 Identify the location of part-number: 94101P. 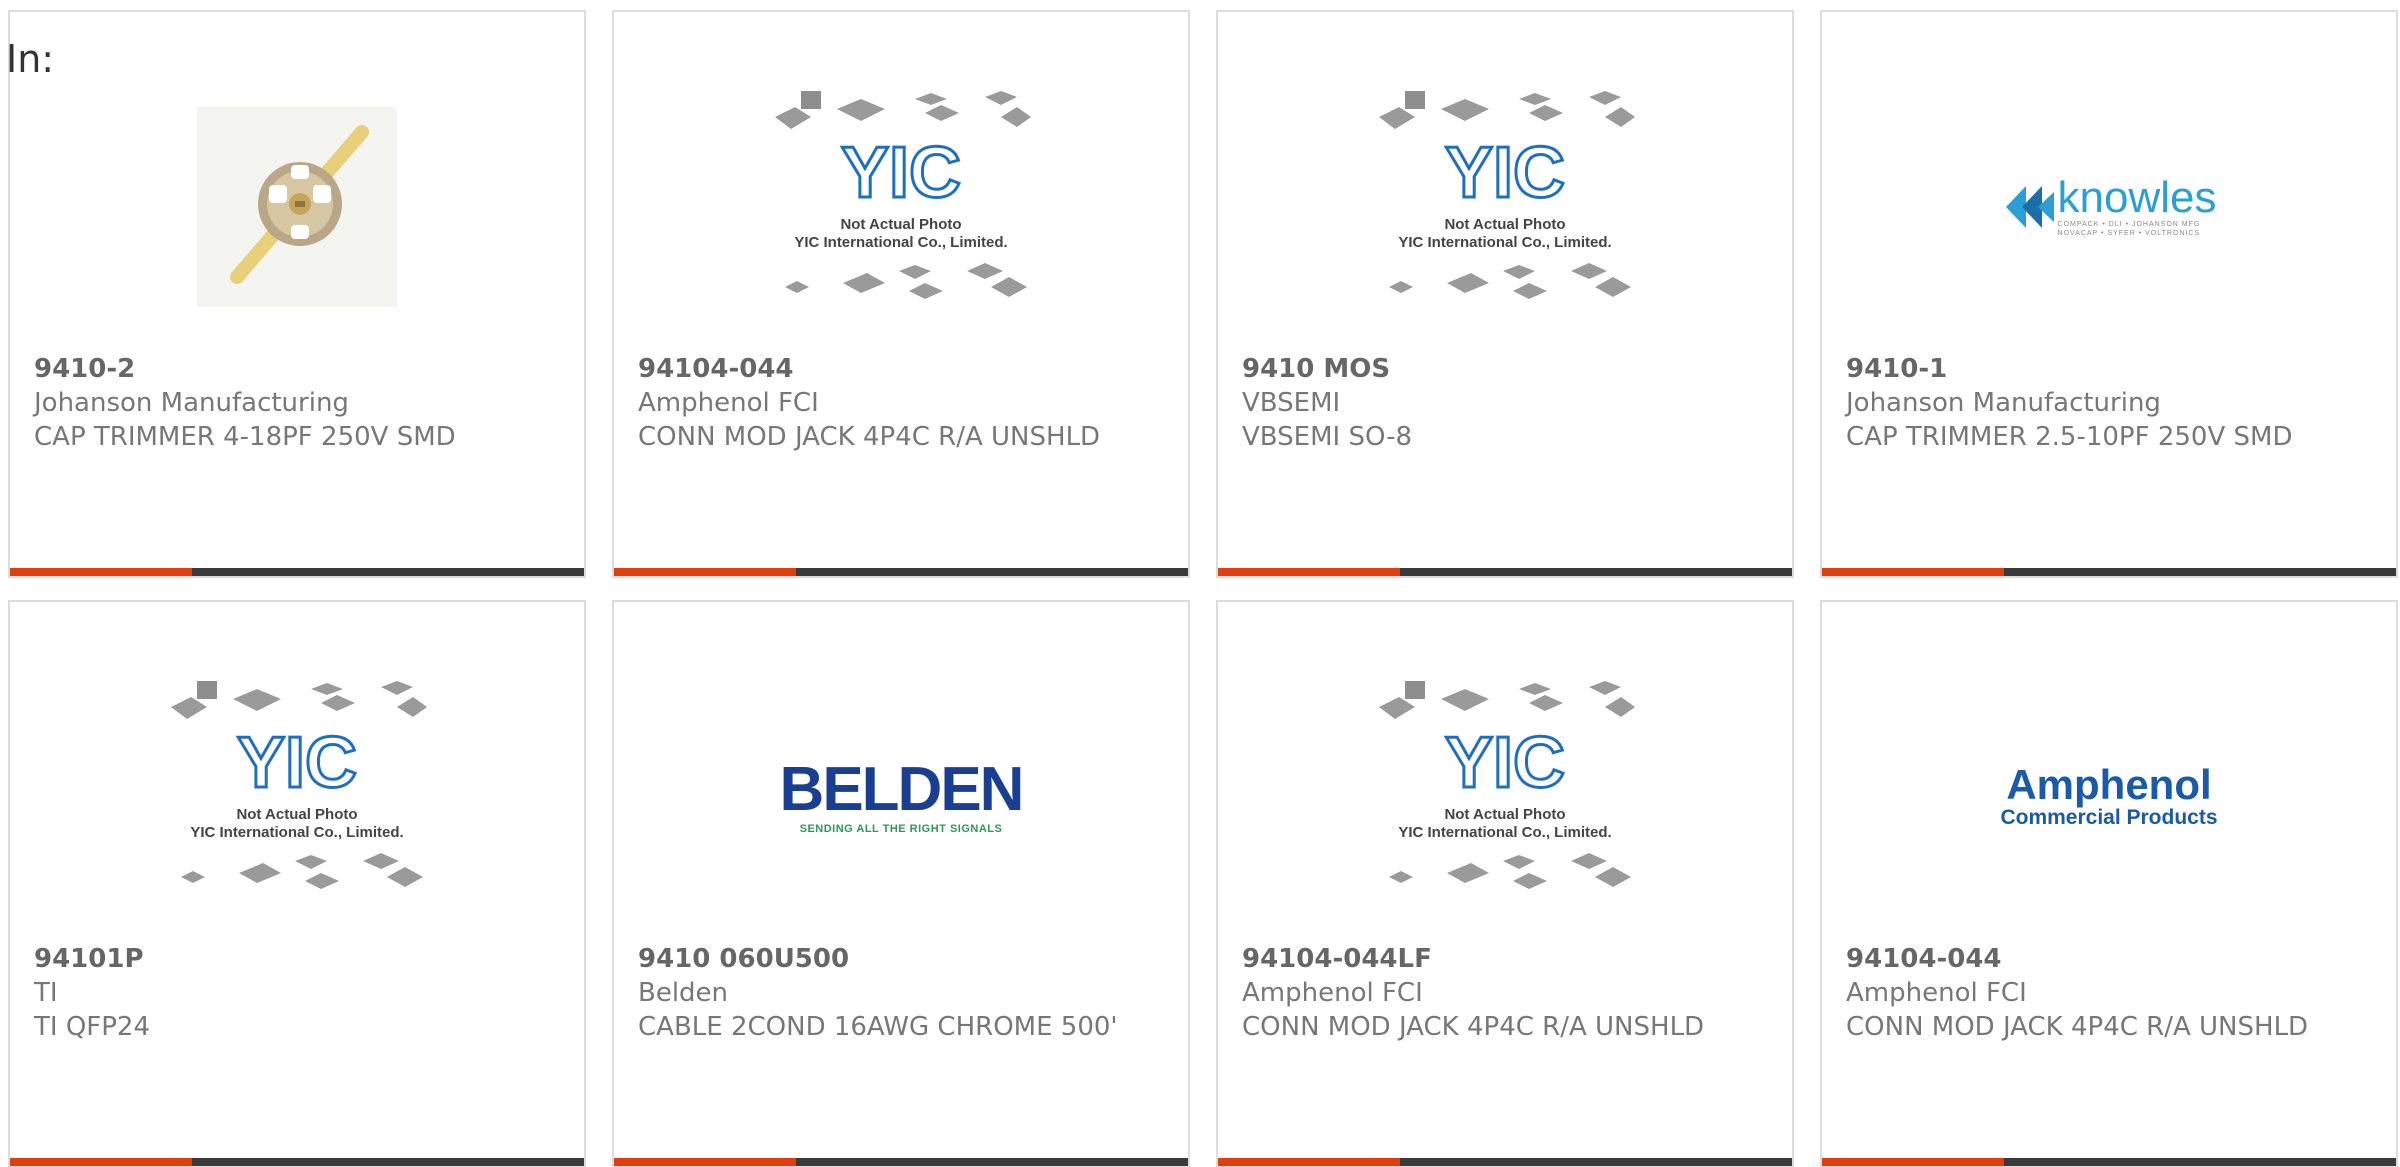
(297, 959).